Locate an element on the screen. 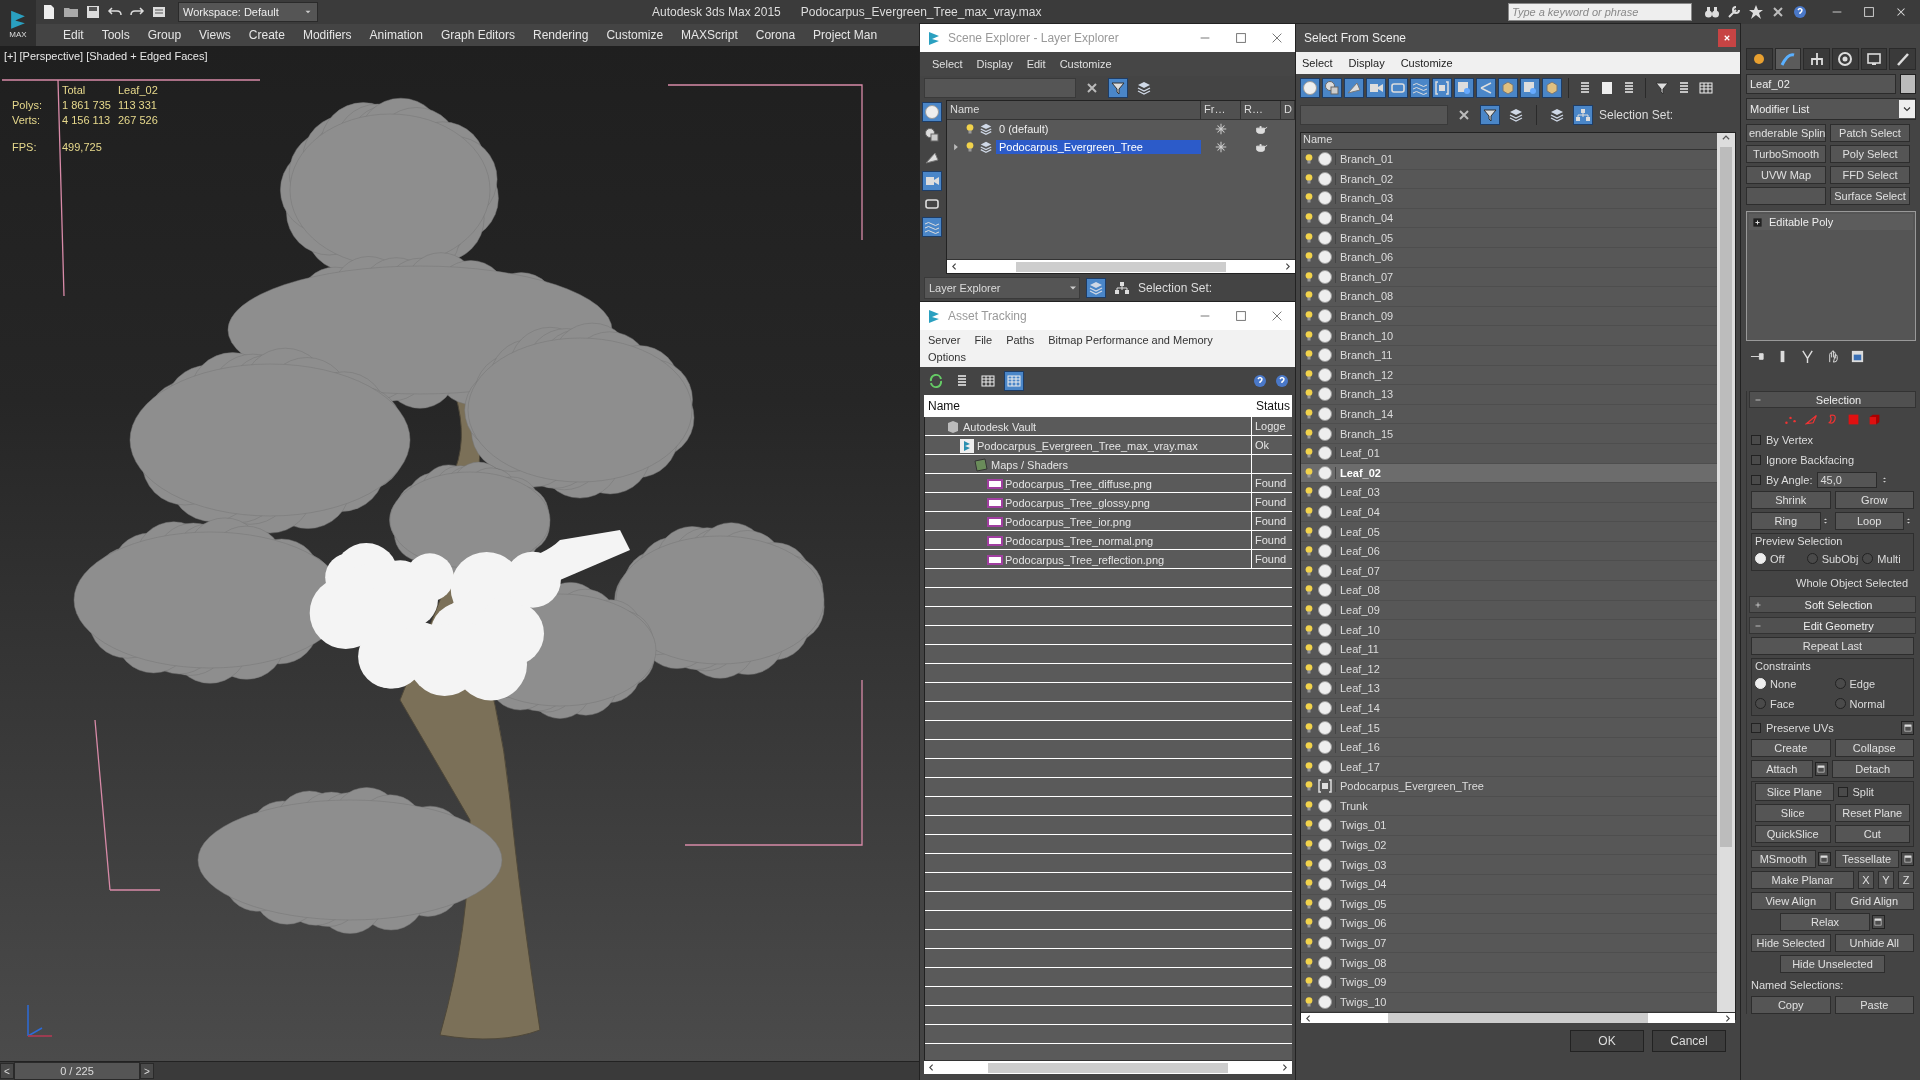  help-icon is located at coordinates (1282, 381).